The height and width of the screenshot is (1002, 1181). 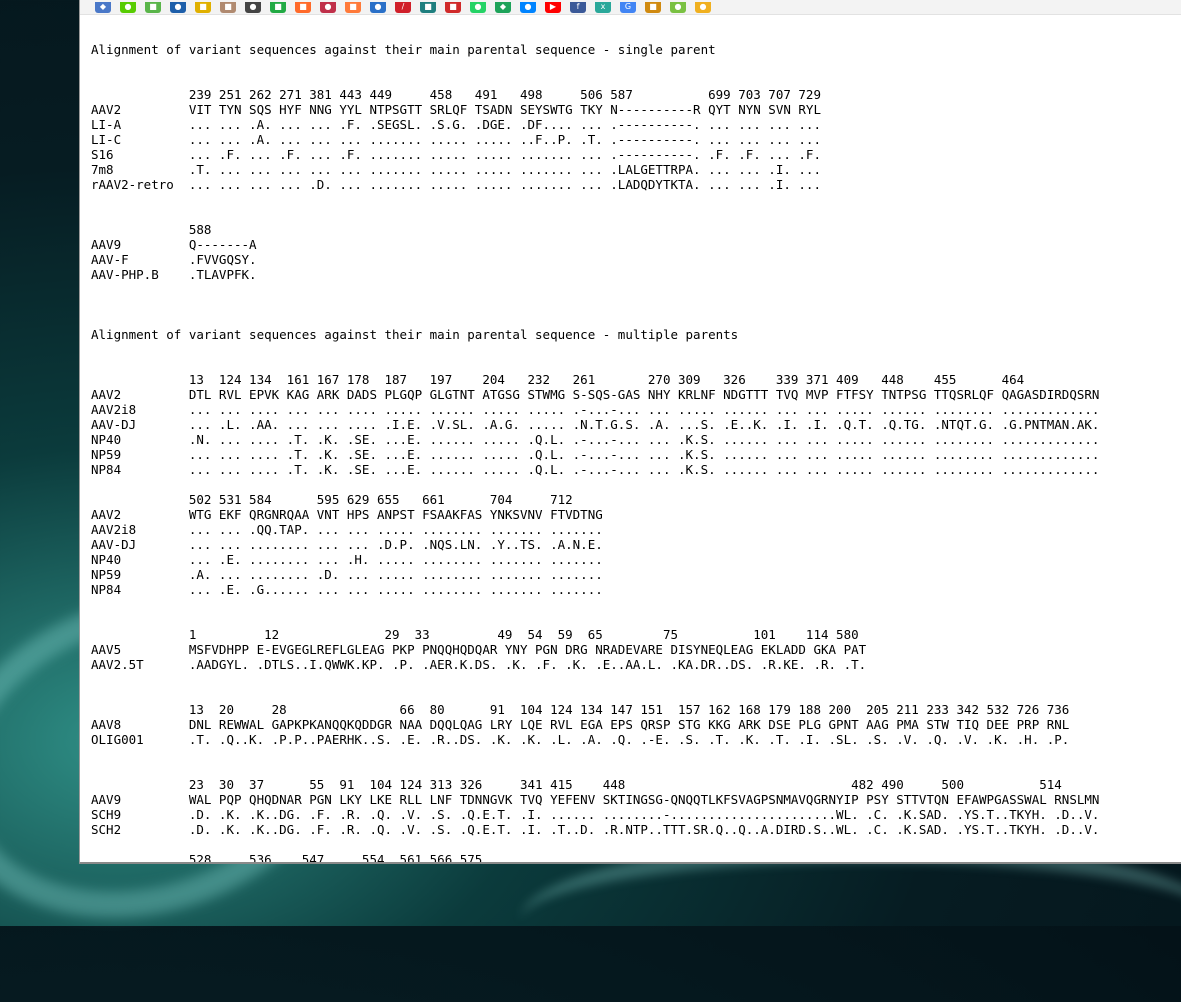 I want to click on bookmark-green-map-icon: ◆, so click(x=503, y=7).